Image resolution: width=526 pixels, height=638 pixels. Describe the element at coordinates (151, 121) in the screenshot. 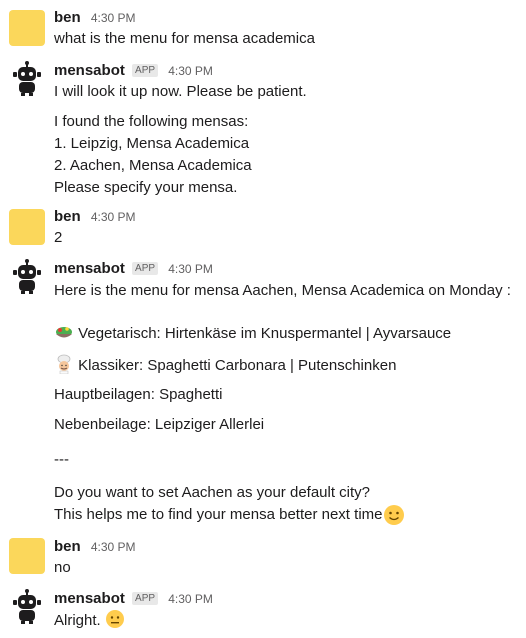

I see `message-text: I found the following mensas:` at that location.